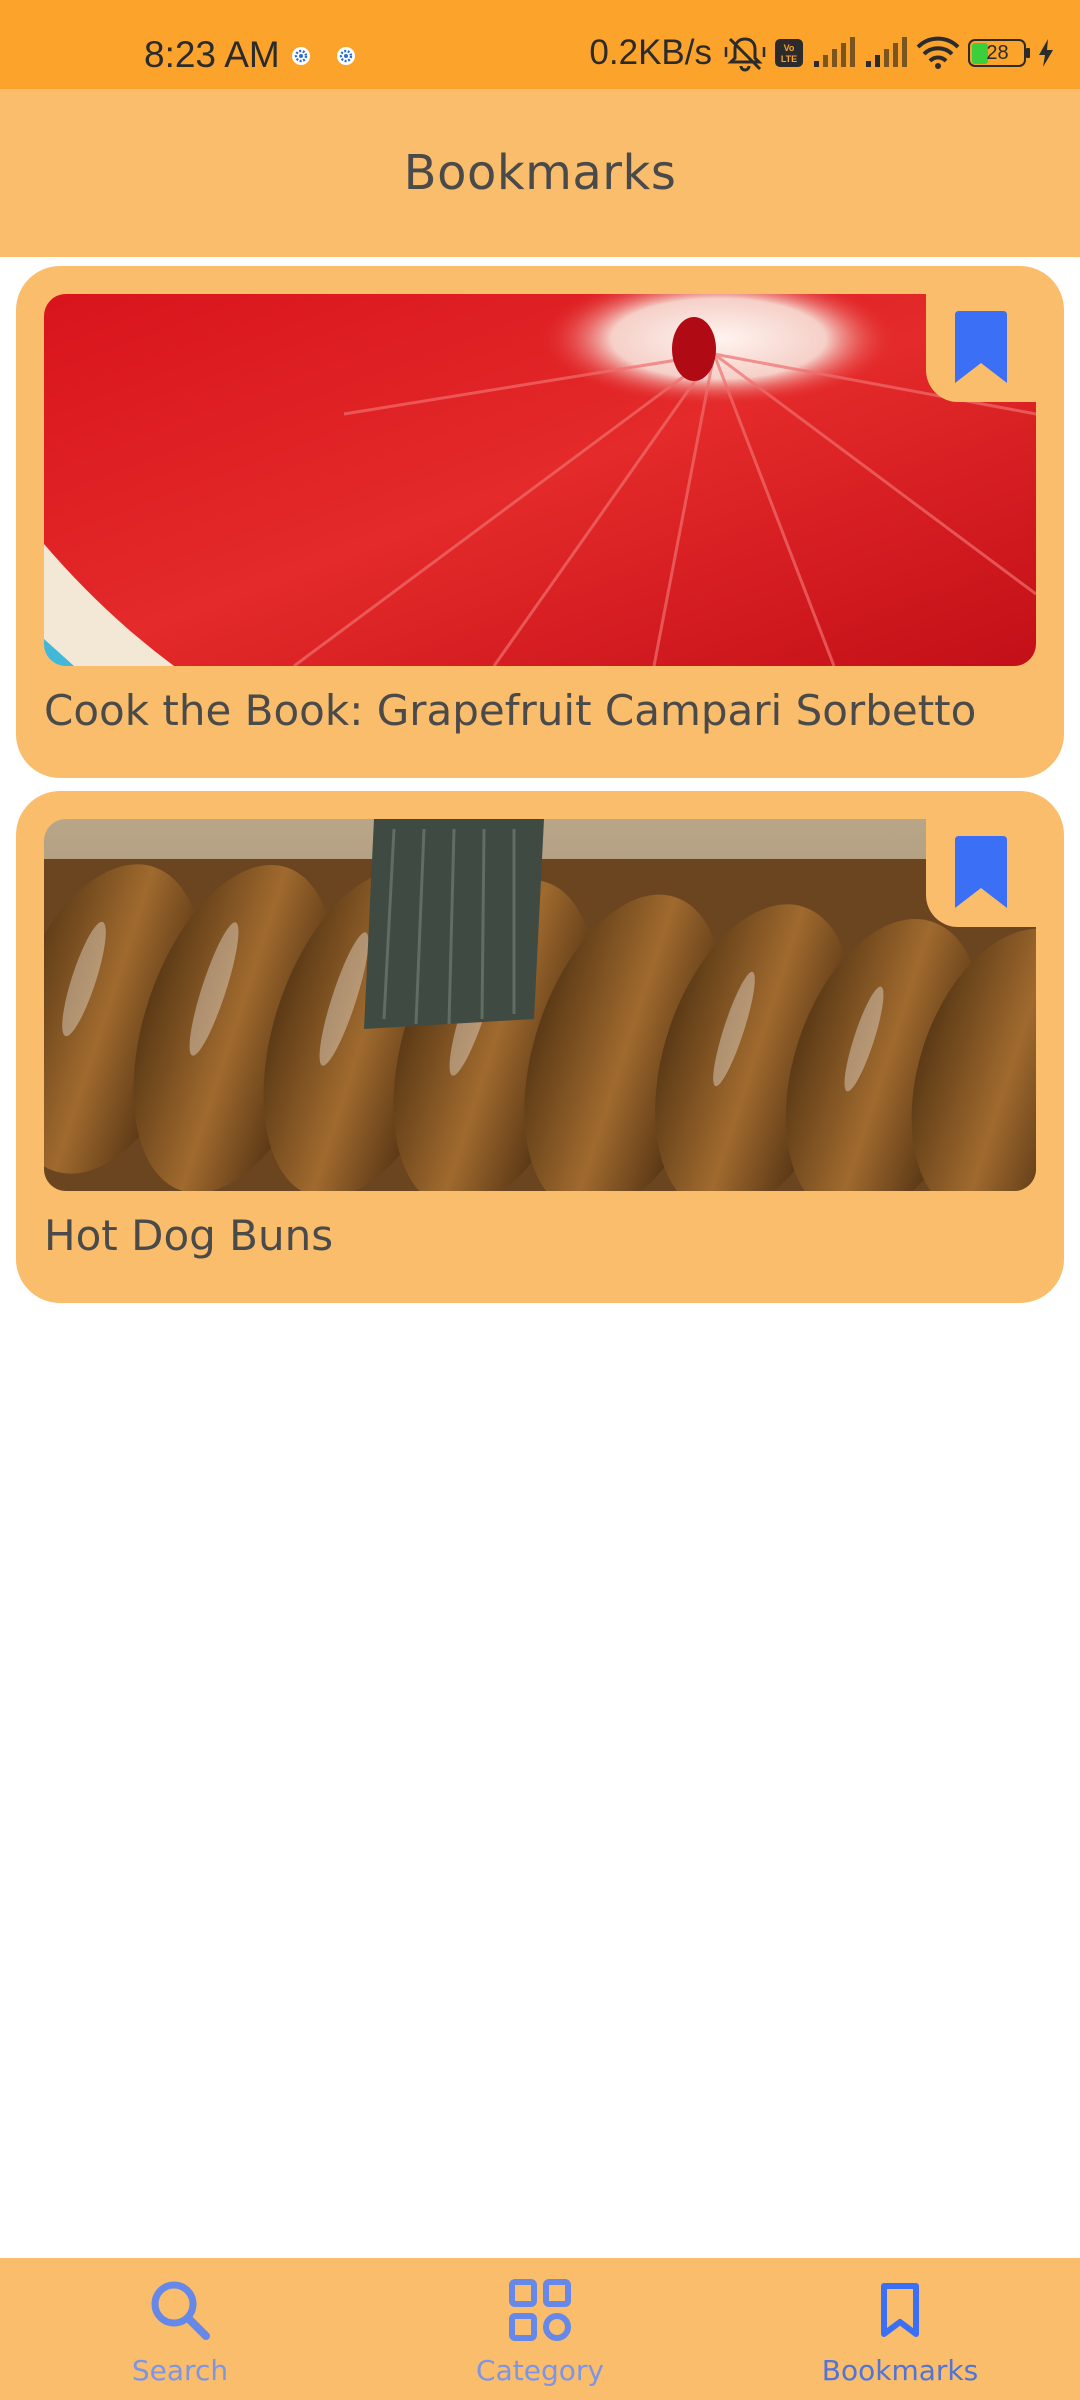  What do you see at coordinates (789, 48) in the screenshot?
I see `svg-text: Vo` at bounding box center [789, 48].